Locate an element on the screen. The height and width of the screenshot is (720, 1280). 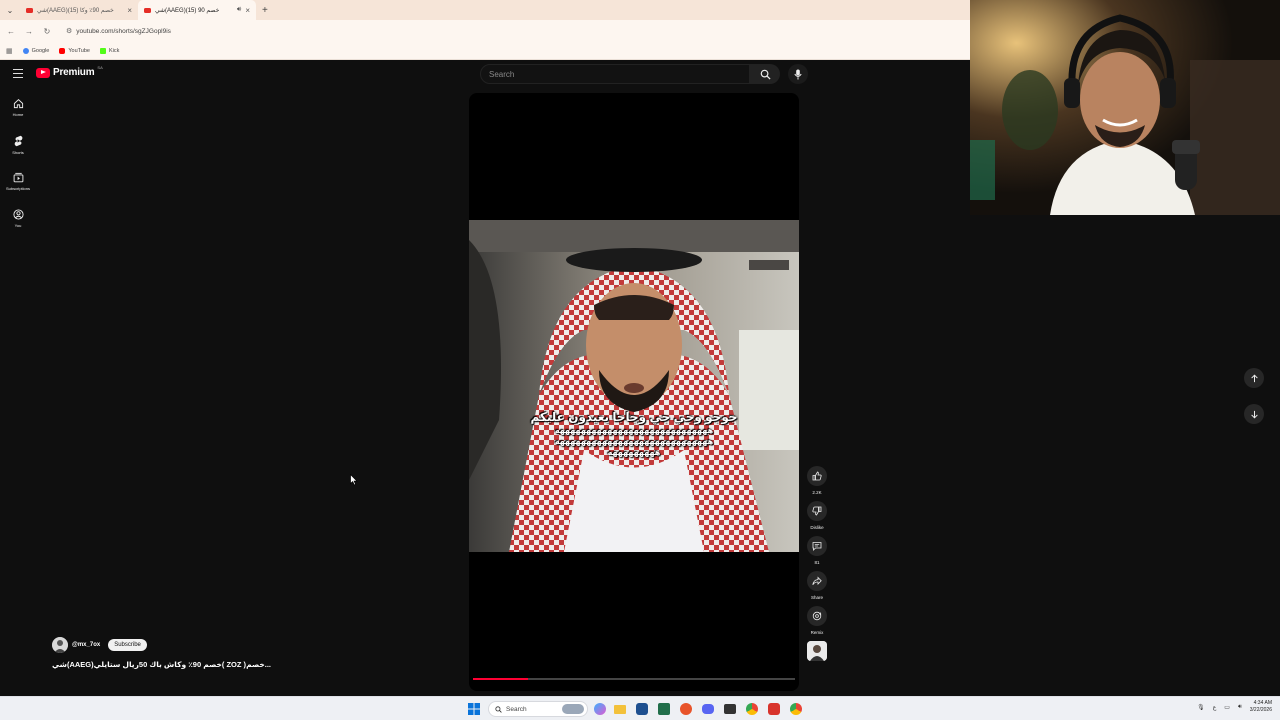
channel-info: @mx_7ox Subscribe is located at coordinates (99, 645).